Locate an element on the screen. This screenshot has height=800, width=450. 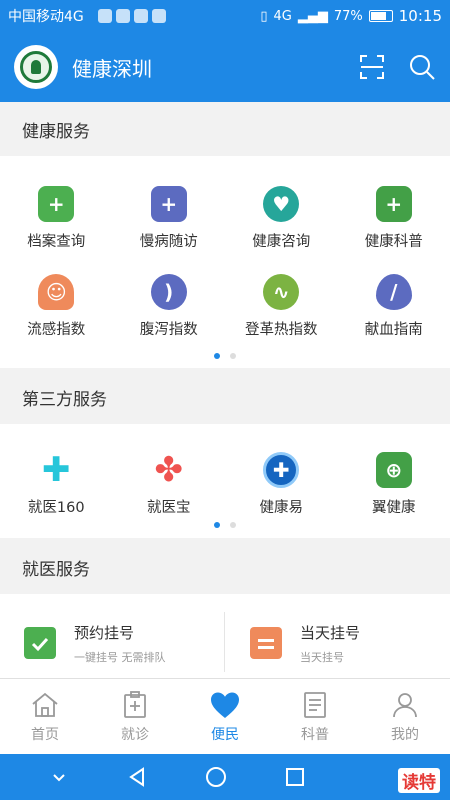
third-party-pager is located at coordinates (225, 525).